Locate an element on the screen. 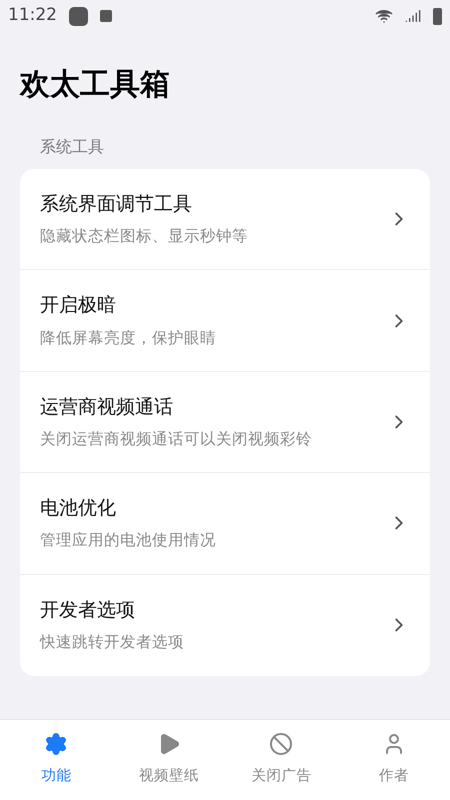  page-title: 欢太工具箱 is located at coordinates (95, 85).